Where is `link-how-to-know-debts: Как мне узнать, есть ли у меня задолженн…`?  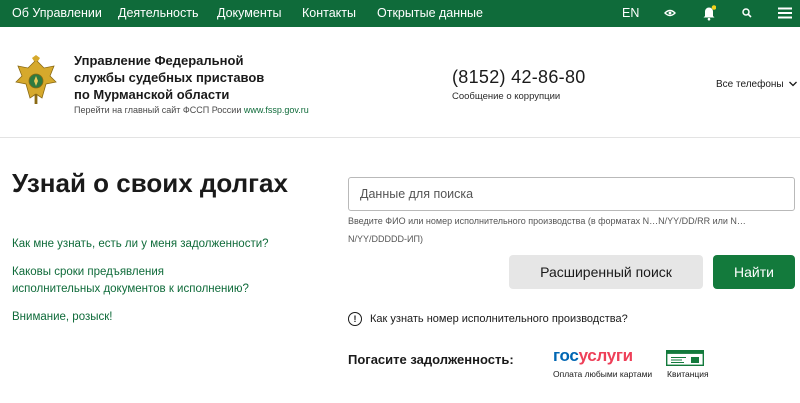 link-how-to-know-debts: Как мне узнать, есть ли у меня задолженн… is located at coordinates (162, 244).